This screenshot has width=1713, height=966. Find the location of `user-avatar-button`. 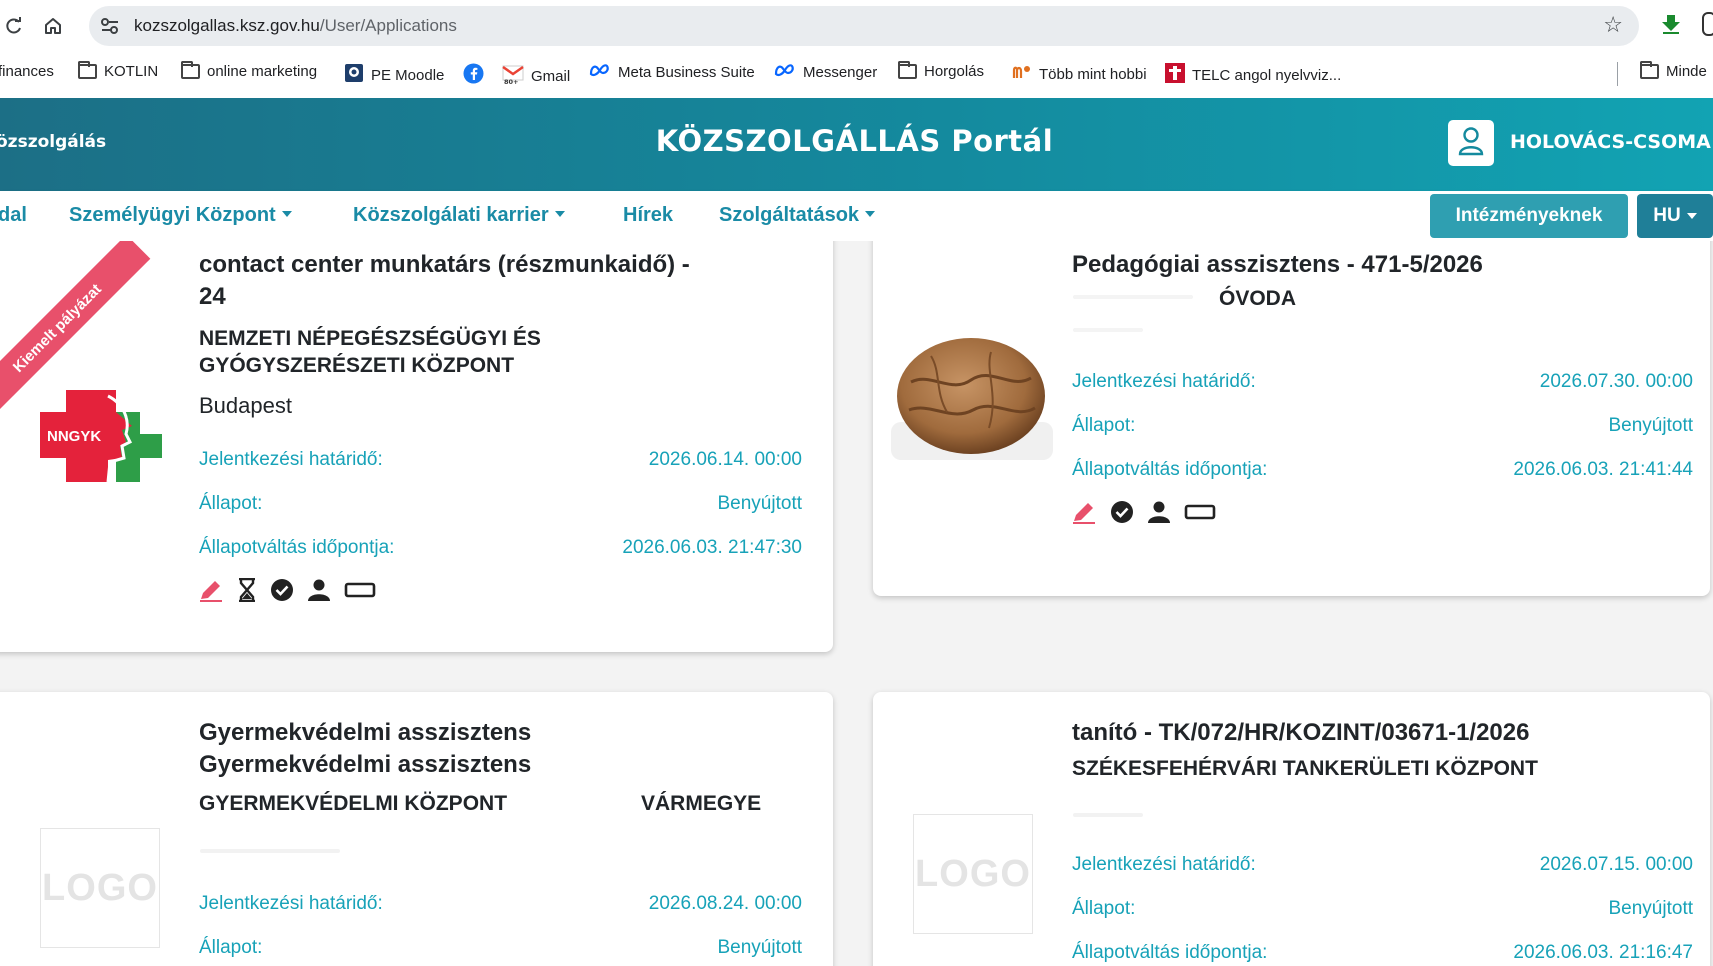

user-avatar-button is located at coordinates (1471, 143).